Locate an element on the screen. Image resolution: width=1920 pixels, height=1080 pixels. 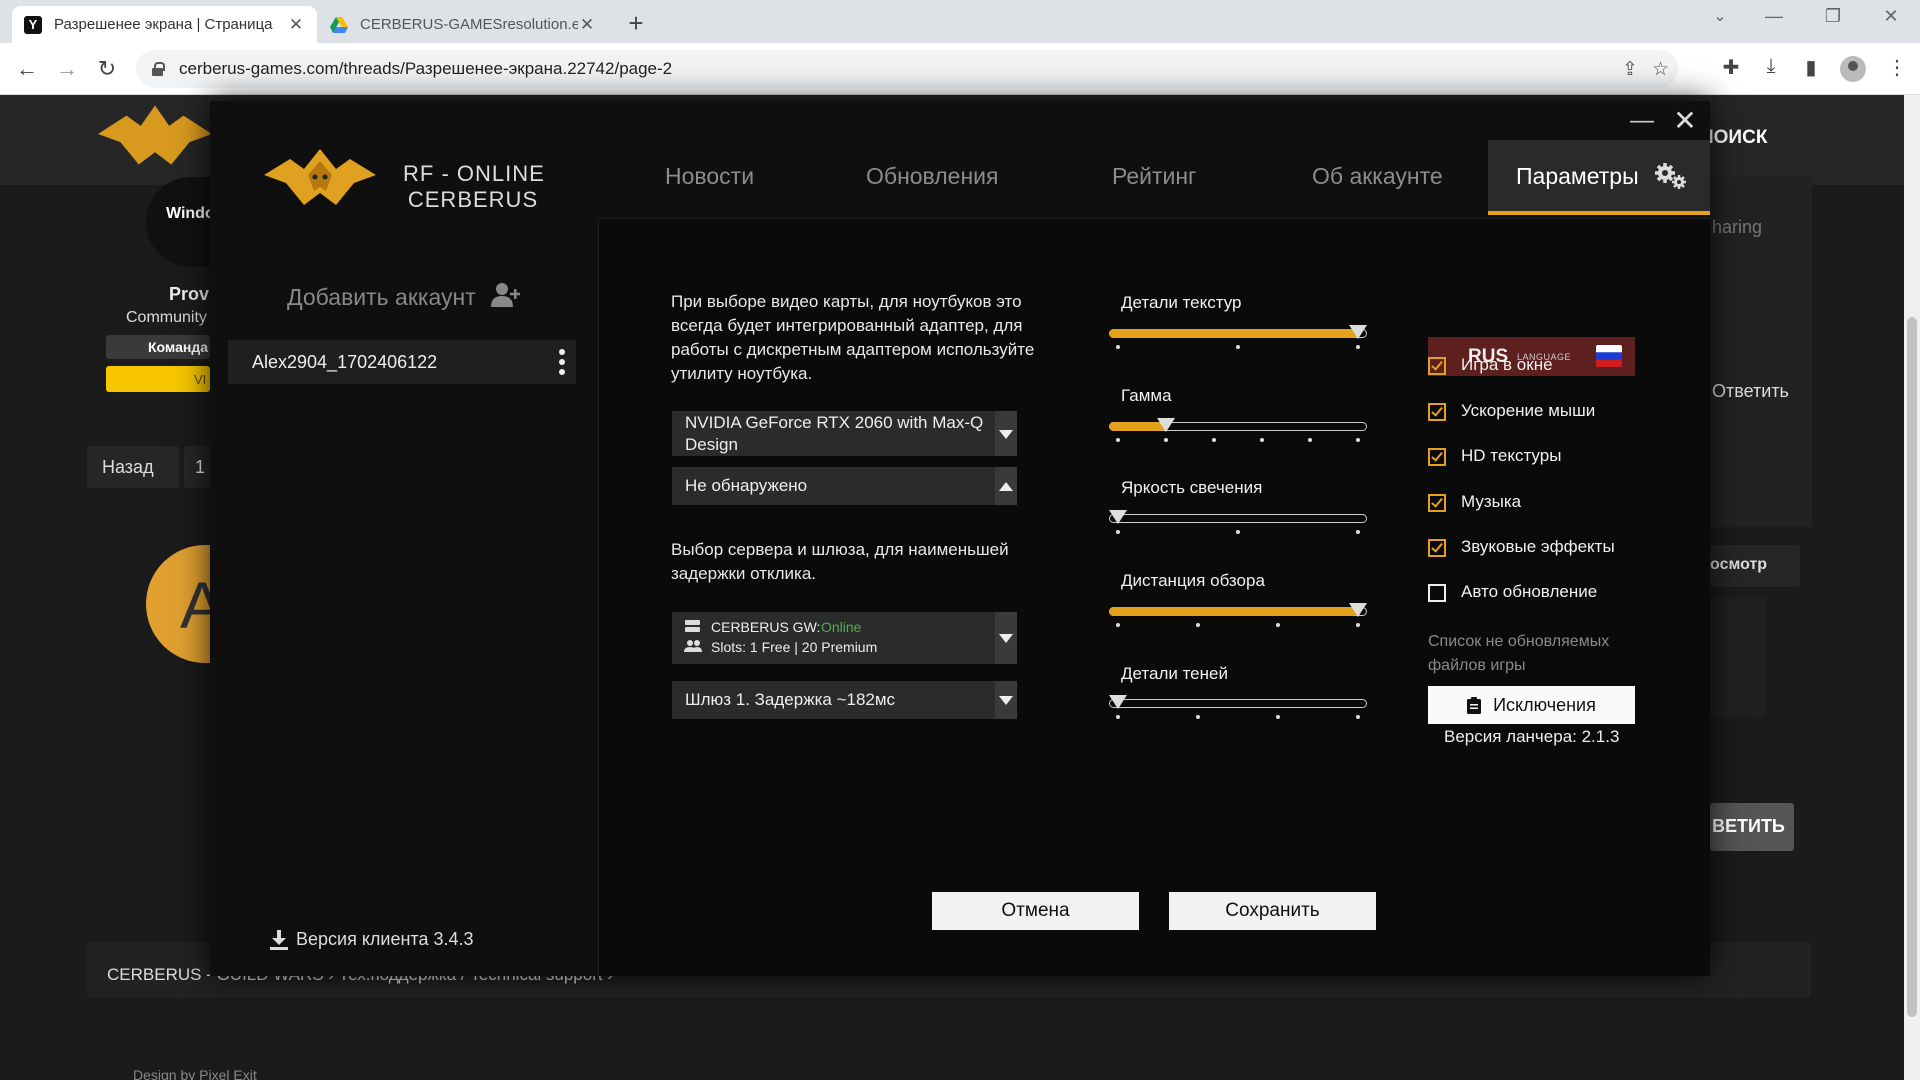
client-version: Версия клиента 3.4.3 is located at coordinates (385, 939).